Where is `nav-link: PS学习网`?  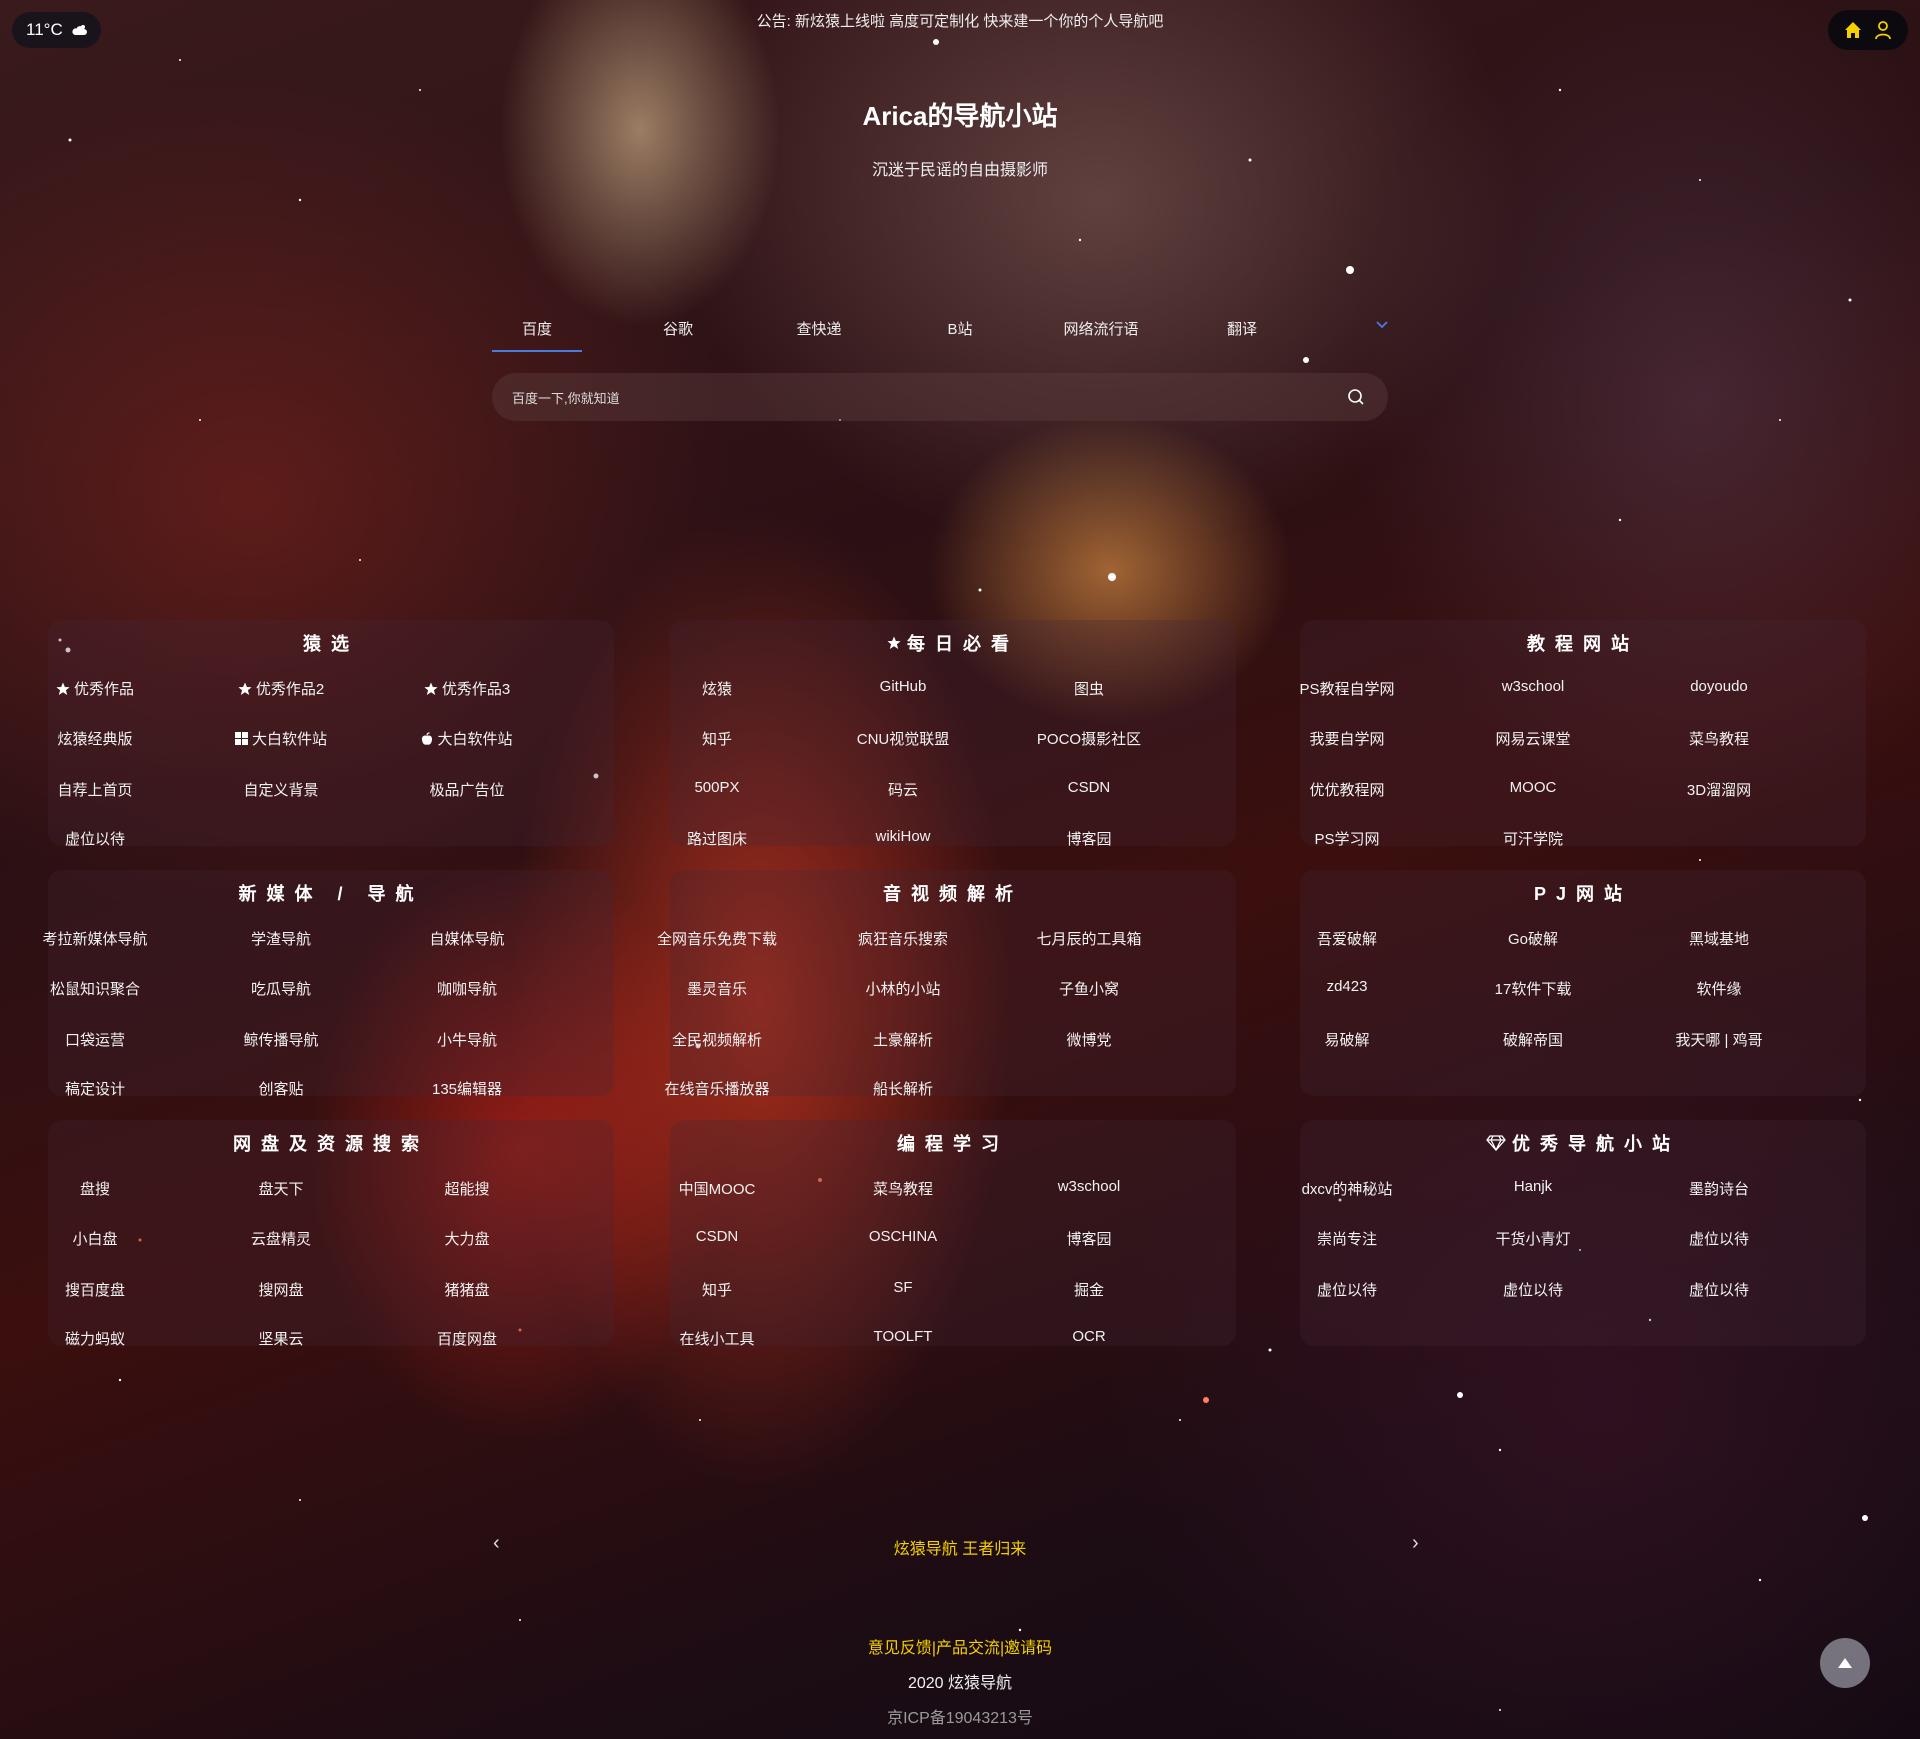
nav-link: PS学习网 is located at coordinates (1347, 838).